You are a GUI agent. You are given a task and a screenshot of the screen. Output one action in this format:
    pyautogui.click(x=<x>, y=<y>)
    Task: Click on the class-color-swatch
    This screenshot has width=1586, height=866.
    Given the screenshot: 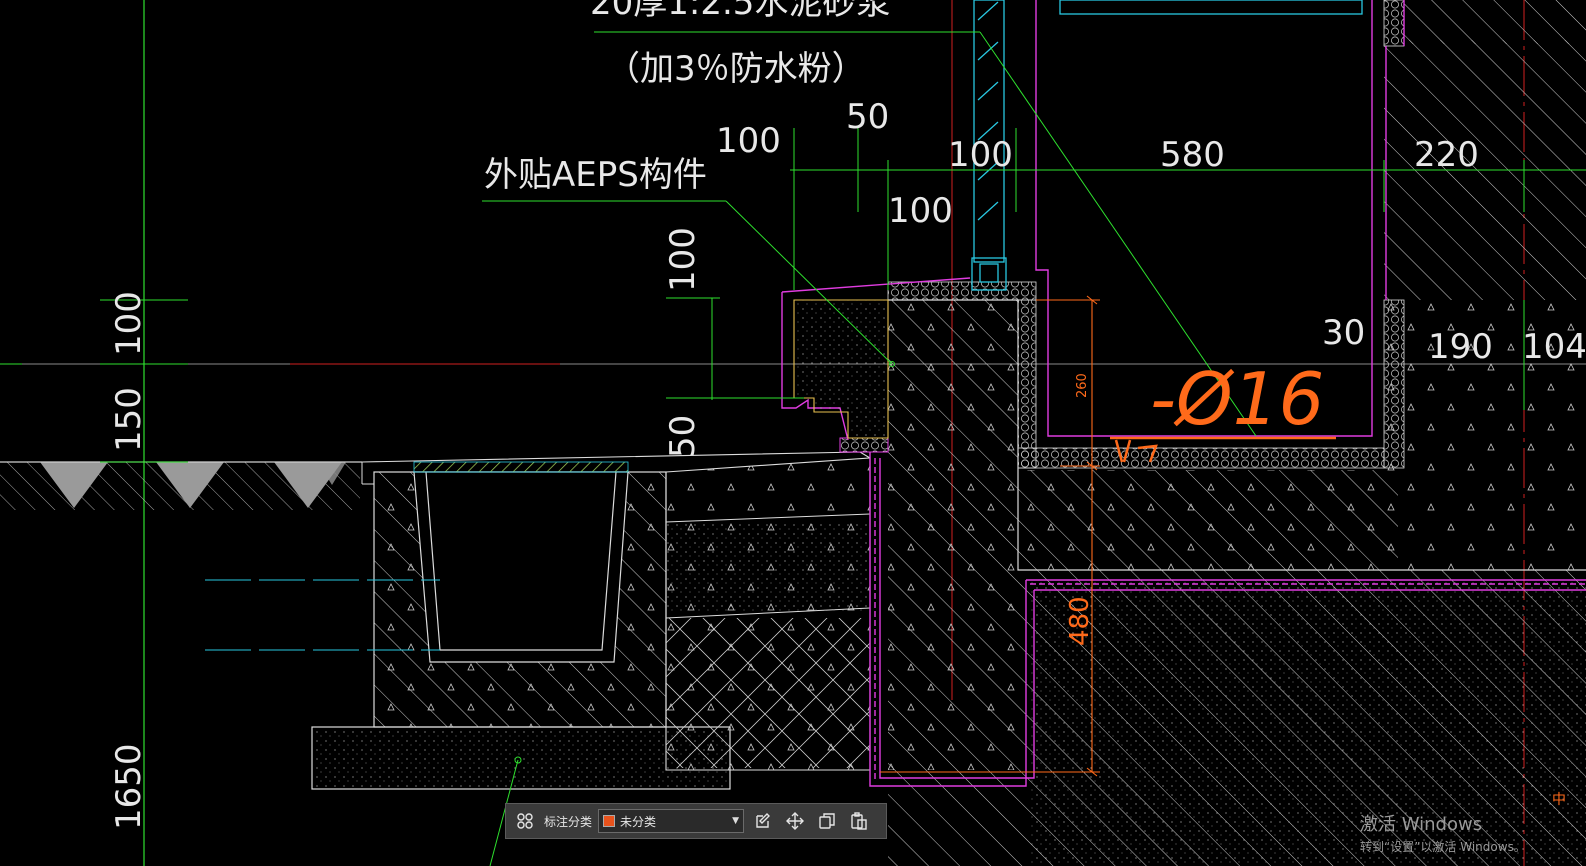 What is the action you would take?
    pyautogui.click(x=609, y=821)
    